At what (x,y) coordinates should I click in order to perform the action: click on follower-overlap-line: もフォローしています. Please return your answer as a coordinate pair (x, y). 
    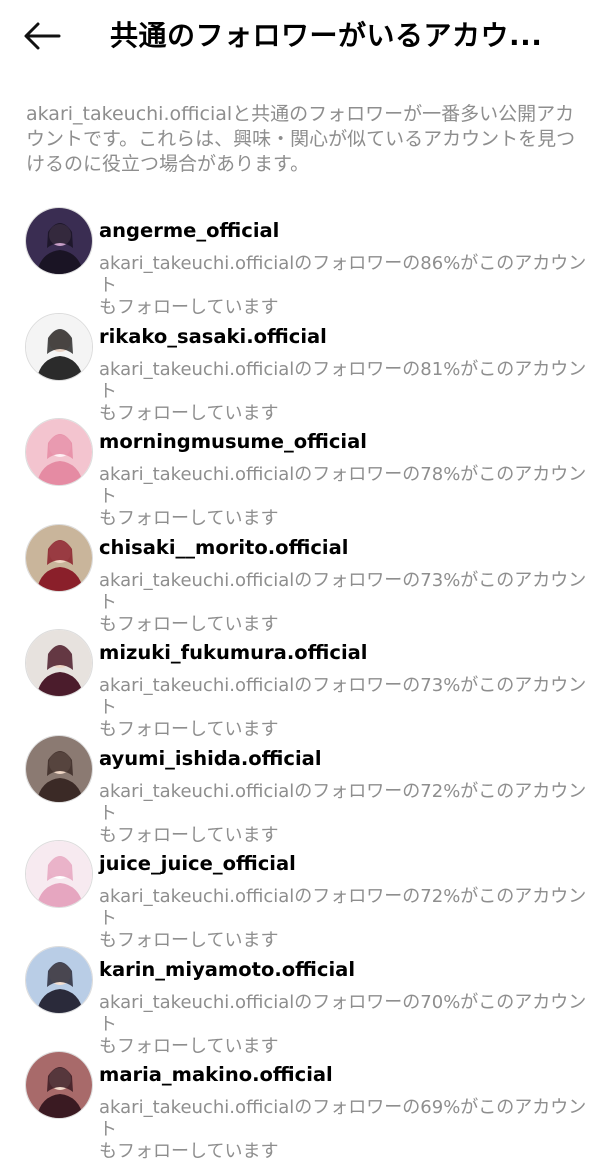
    Looking at the image, I should click on (189, 1151).